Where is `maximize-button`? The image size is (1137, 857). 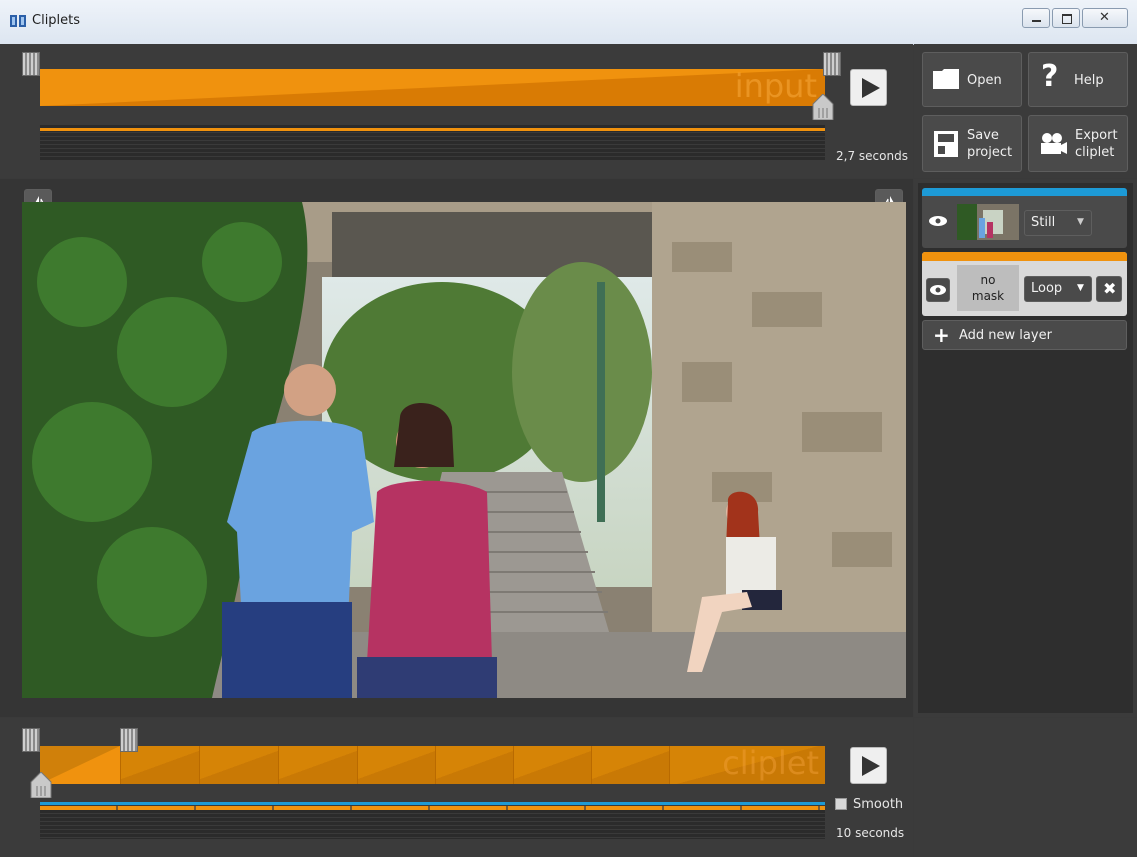 maximize-button is located at coordinates (1066, 18).